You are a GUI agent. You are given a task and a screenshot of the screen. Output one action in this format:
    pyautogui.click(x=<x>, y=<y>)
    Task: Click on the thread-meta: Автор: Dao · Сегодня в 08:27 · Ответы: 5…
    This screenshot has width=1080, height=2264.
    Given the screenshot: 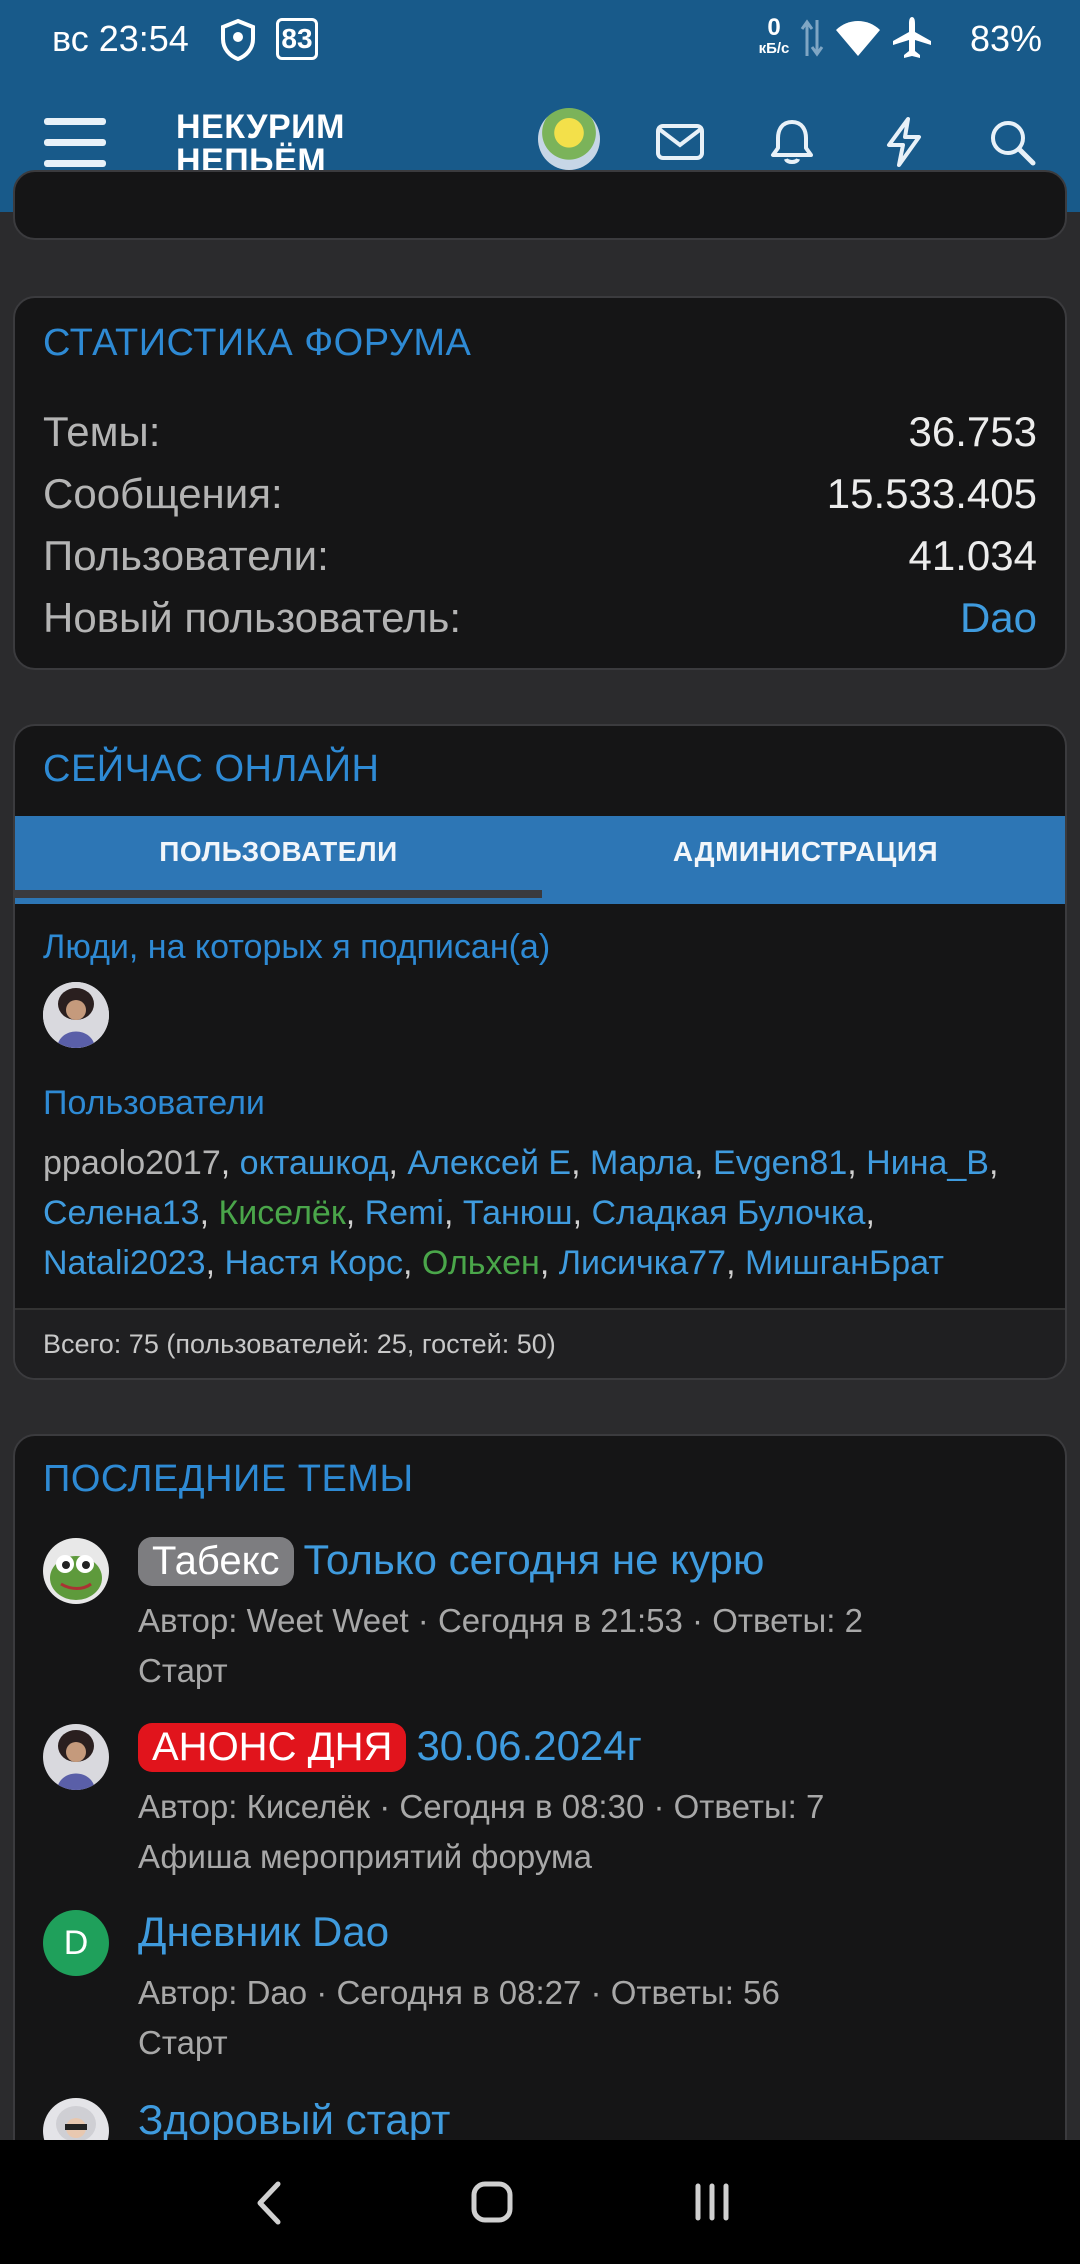 What is the action you would take?
    pyautogui.click(x=459, y=1992)
    